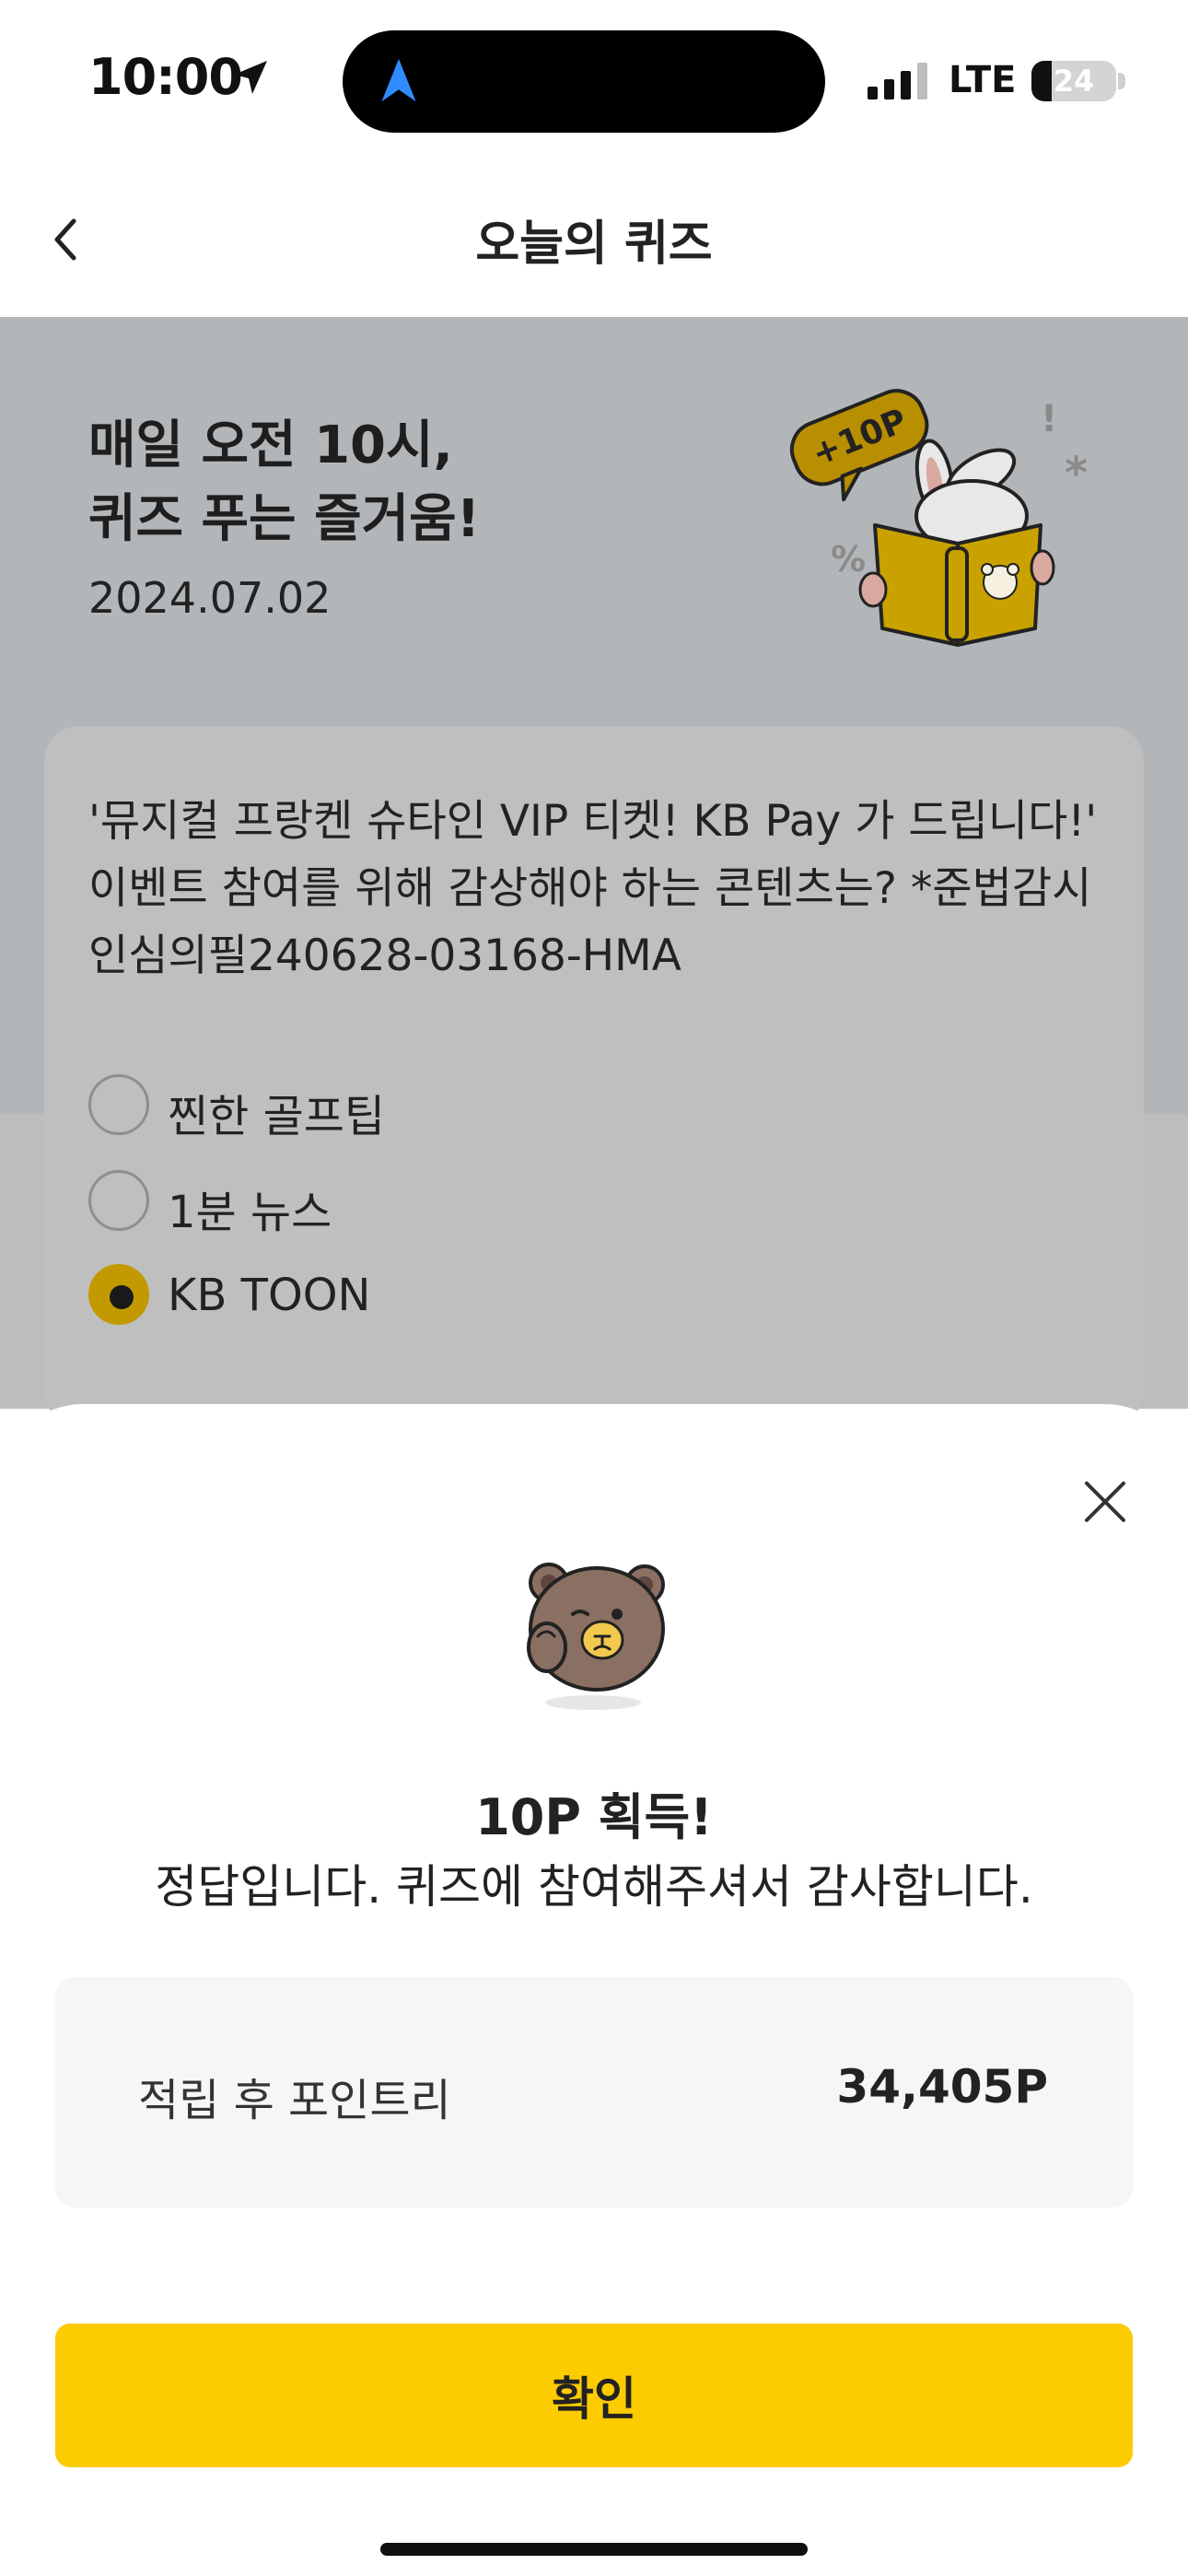  What do you see at coordinates (398, 80) in the screenshot?
I see `navigation-icon` at bounding box center [398, 80].